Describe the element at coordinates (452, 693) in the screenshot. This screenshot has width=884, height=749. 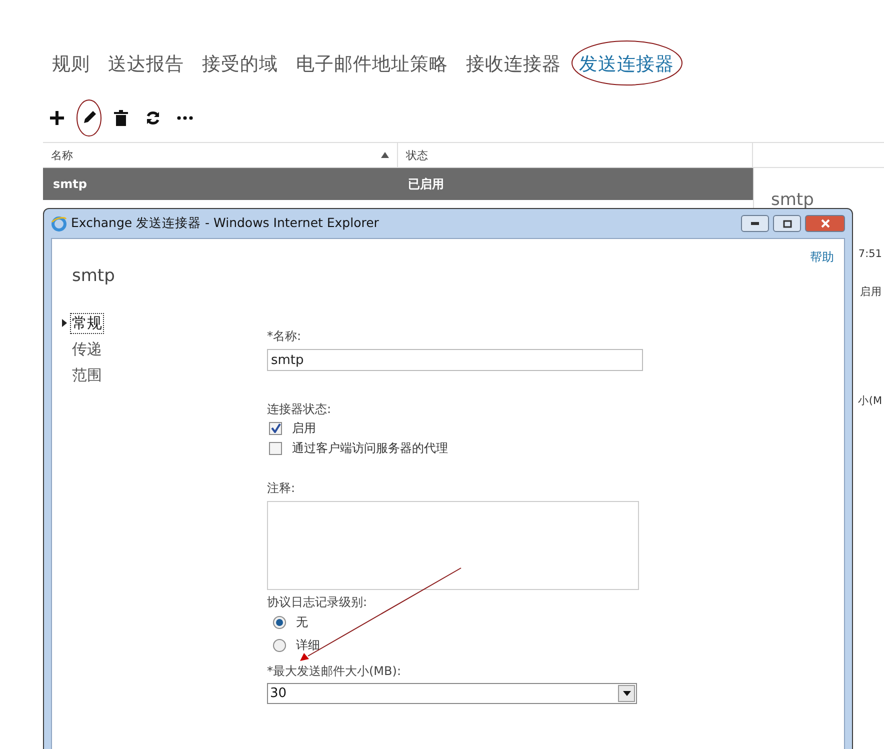
I see `size-dropdown: 30` at that location.